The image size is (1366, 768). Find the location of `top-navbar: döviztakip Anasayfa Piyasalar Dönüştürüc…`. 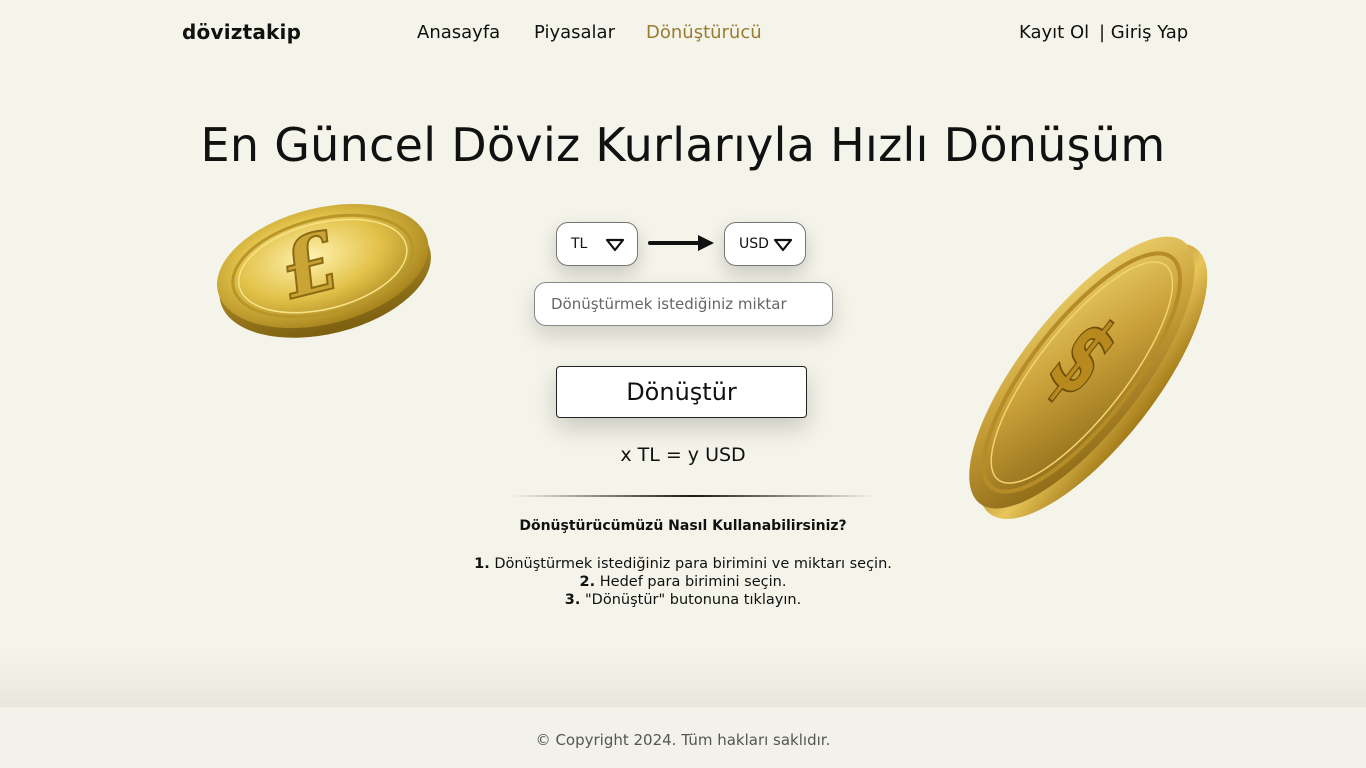

top-navbar: döviztakip Anasayfa Piyasalar Dönüştürüc… is located at coordinates (683, 33).